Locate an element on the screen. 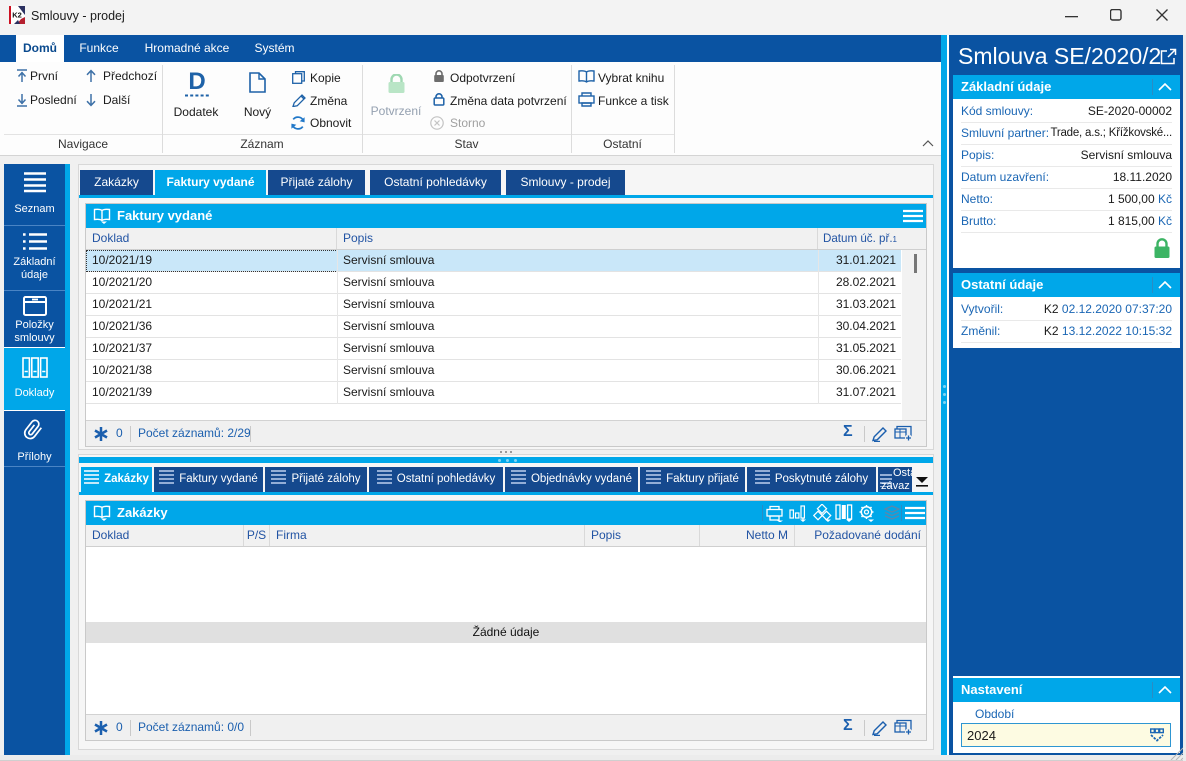  svg-text: K2 is located at coordinates (17, 15).